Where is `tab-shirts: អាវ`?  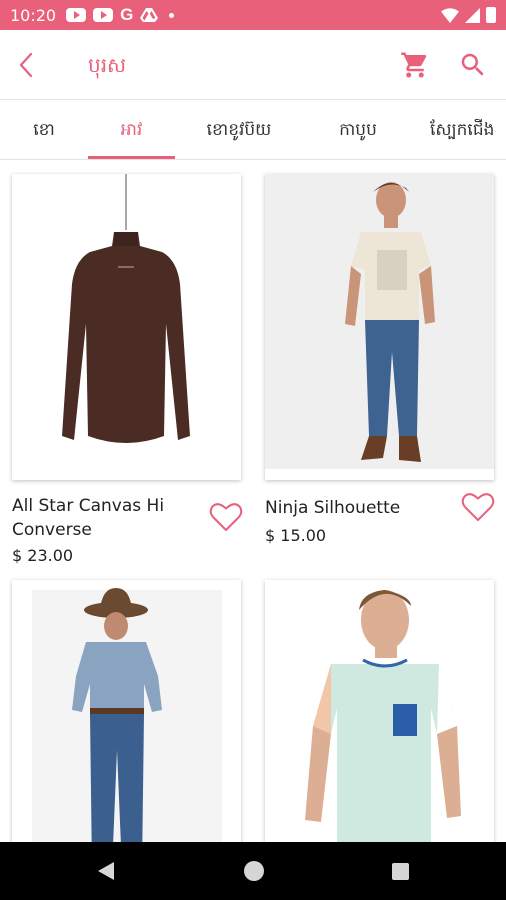 tab-shirts: អាវ is located at coordinates (131, 129).